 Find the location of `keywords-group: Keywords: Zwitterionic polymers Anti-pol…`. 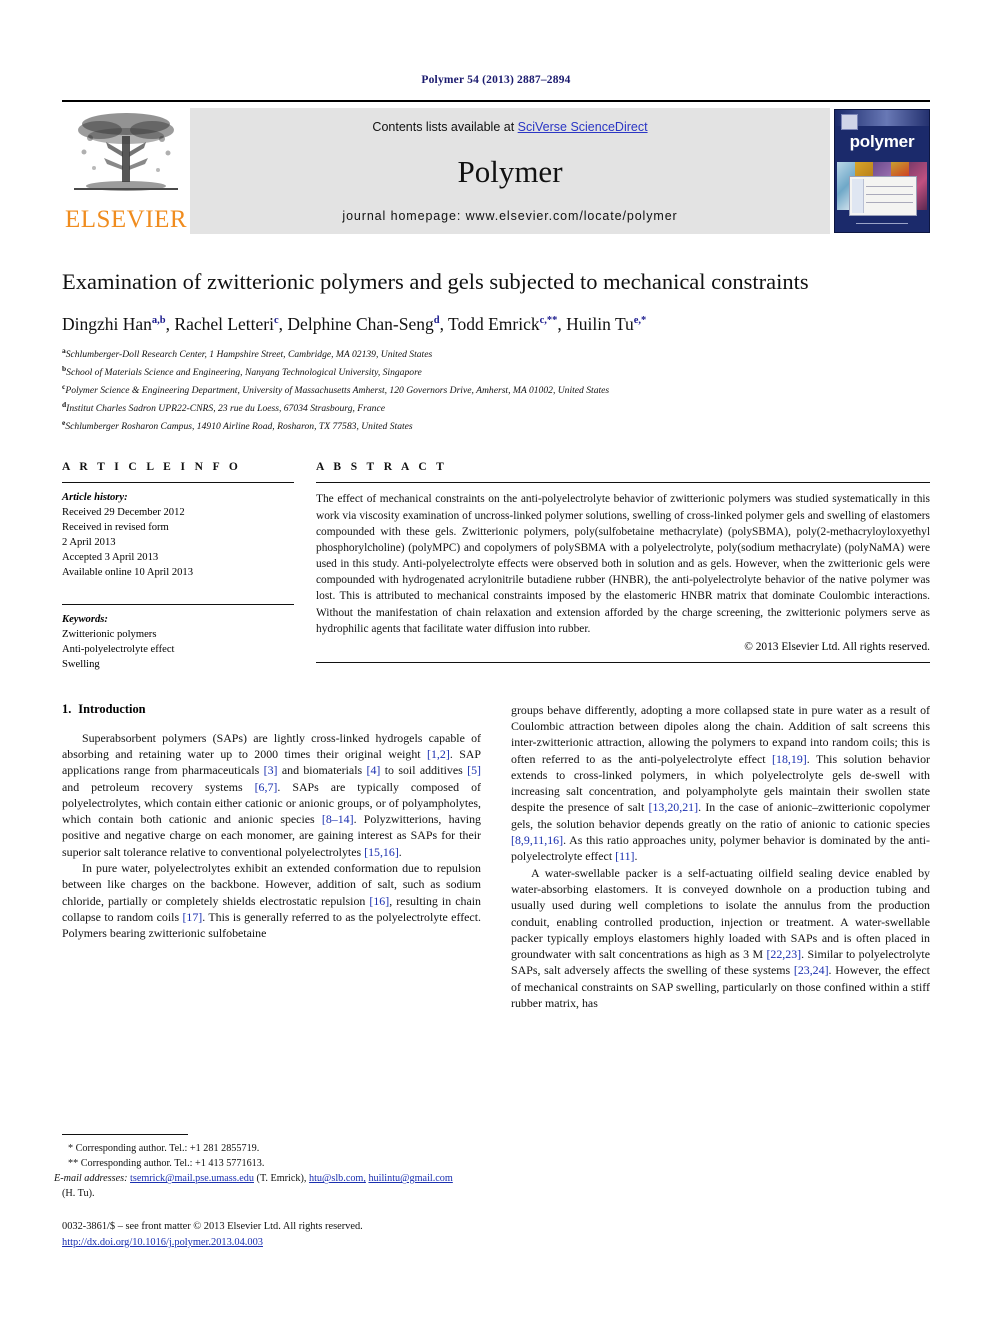

keywords-group: Keywords: Zwitterionic polymers Anti-pol… is located at coordinates (178, 634).